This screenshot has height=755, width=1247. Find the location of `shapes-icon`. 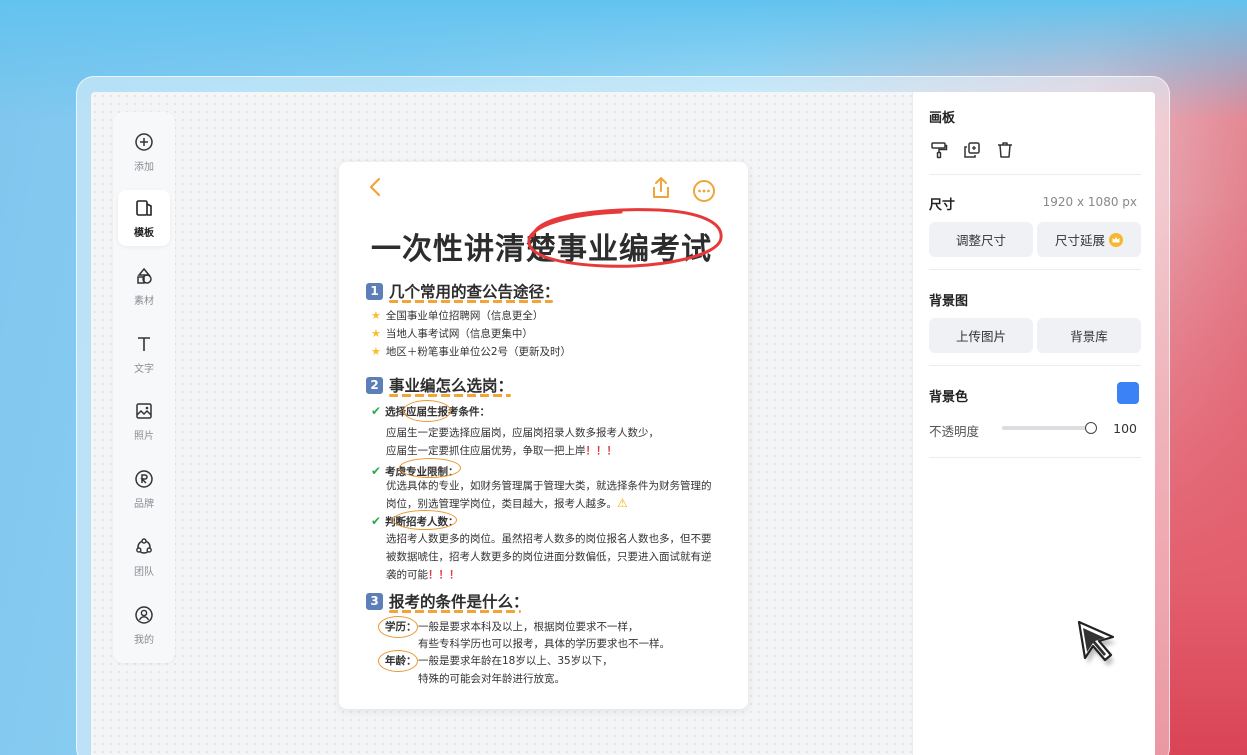

shapes-icon is located at coordinates (144, 275).